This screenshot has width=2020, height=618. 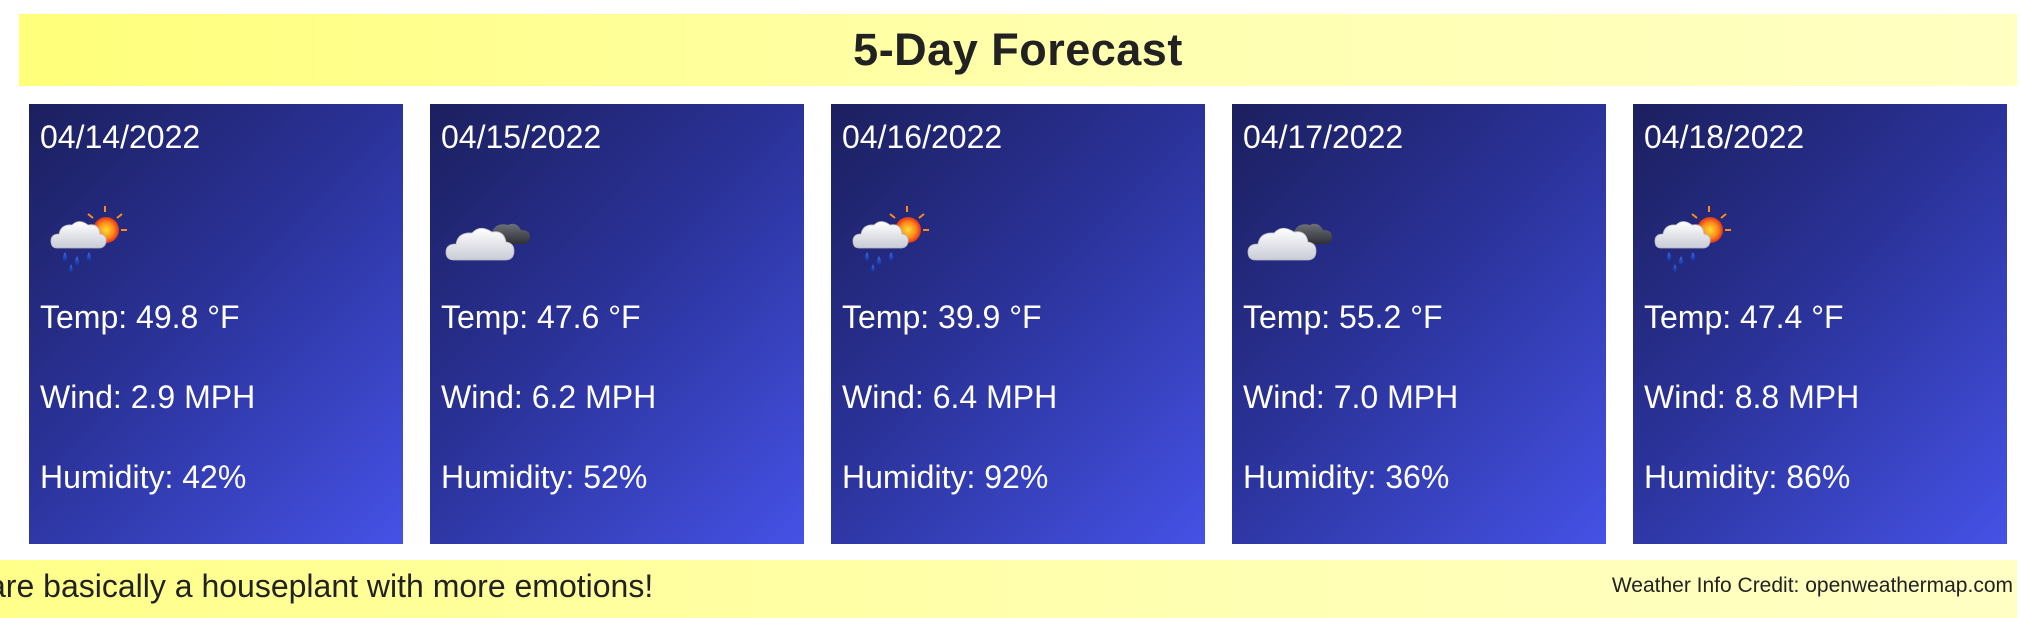 What do you see at coordinates (1752, 397) in the screenshot?
I see `forecast-wind: Wind: 8.8 MPH` at bounding box center [1752, 397].